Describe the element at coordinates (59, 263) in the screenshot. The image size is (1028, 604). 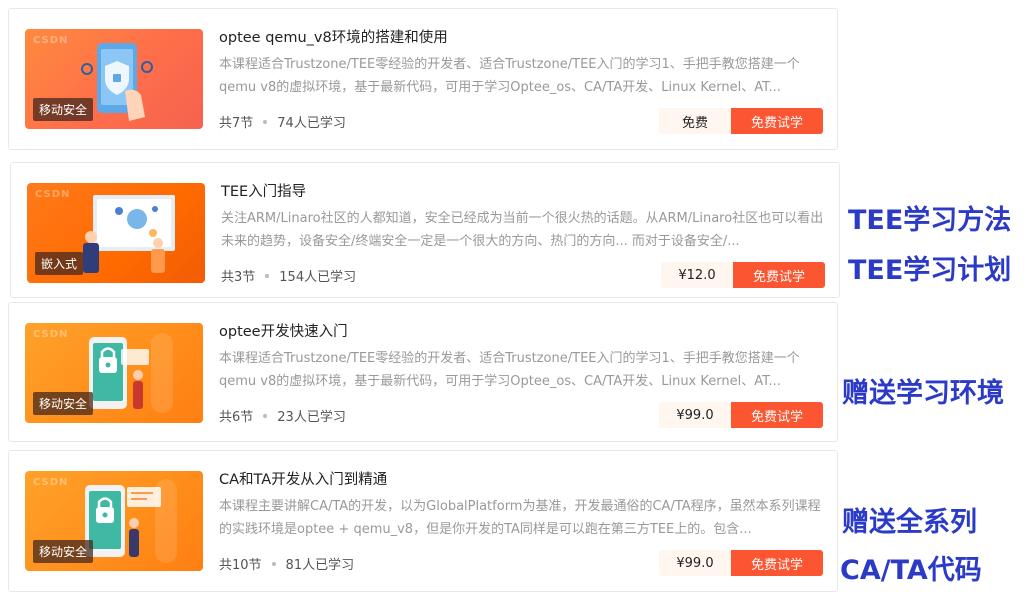
I see `category-tag: 嵌入式` at that location.